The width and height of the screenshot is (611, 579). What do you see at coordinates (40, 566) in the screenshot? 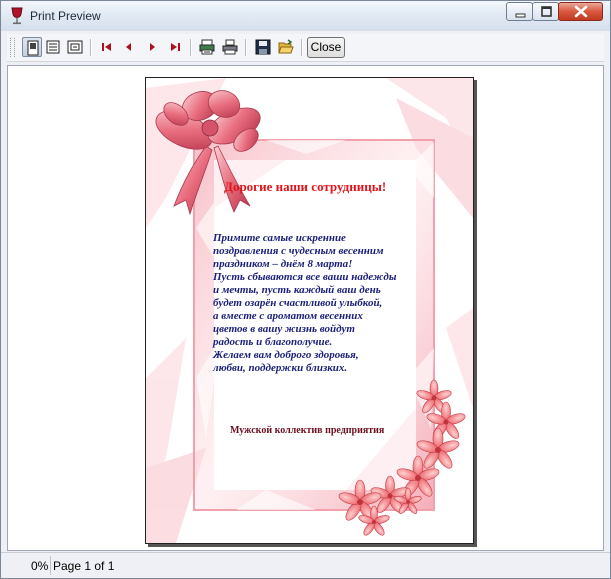
I see `zoom-indicator: 0%` at bounding box center [40, 566].